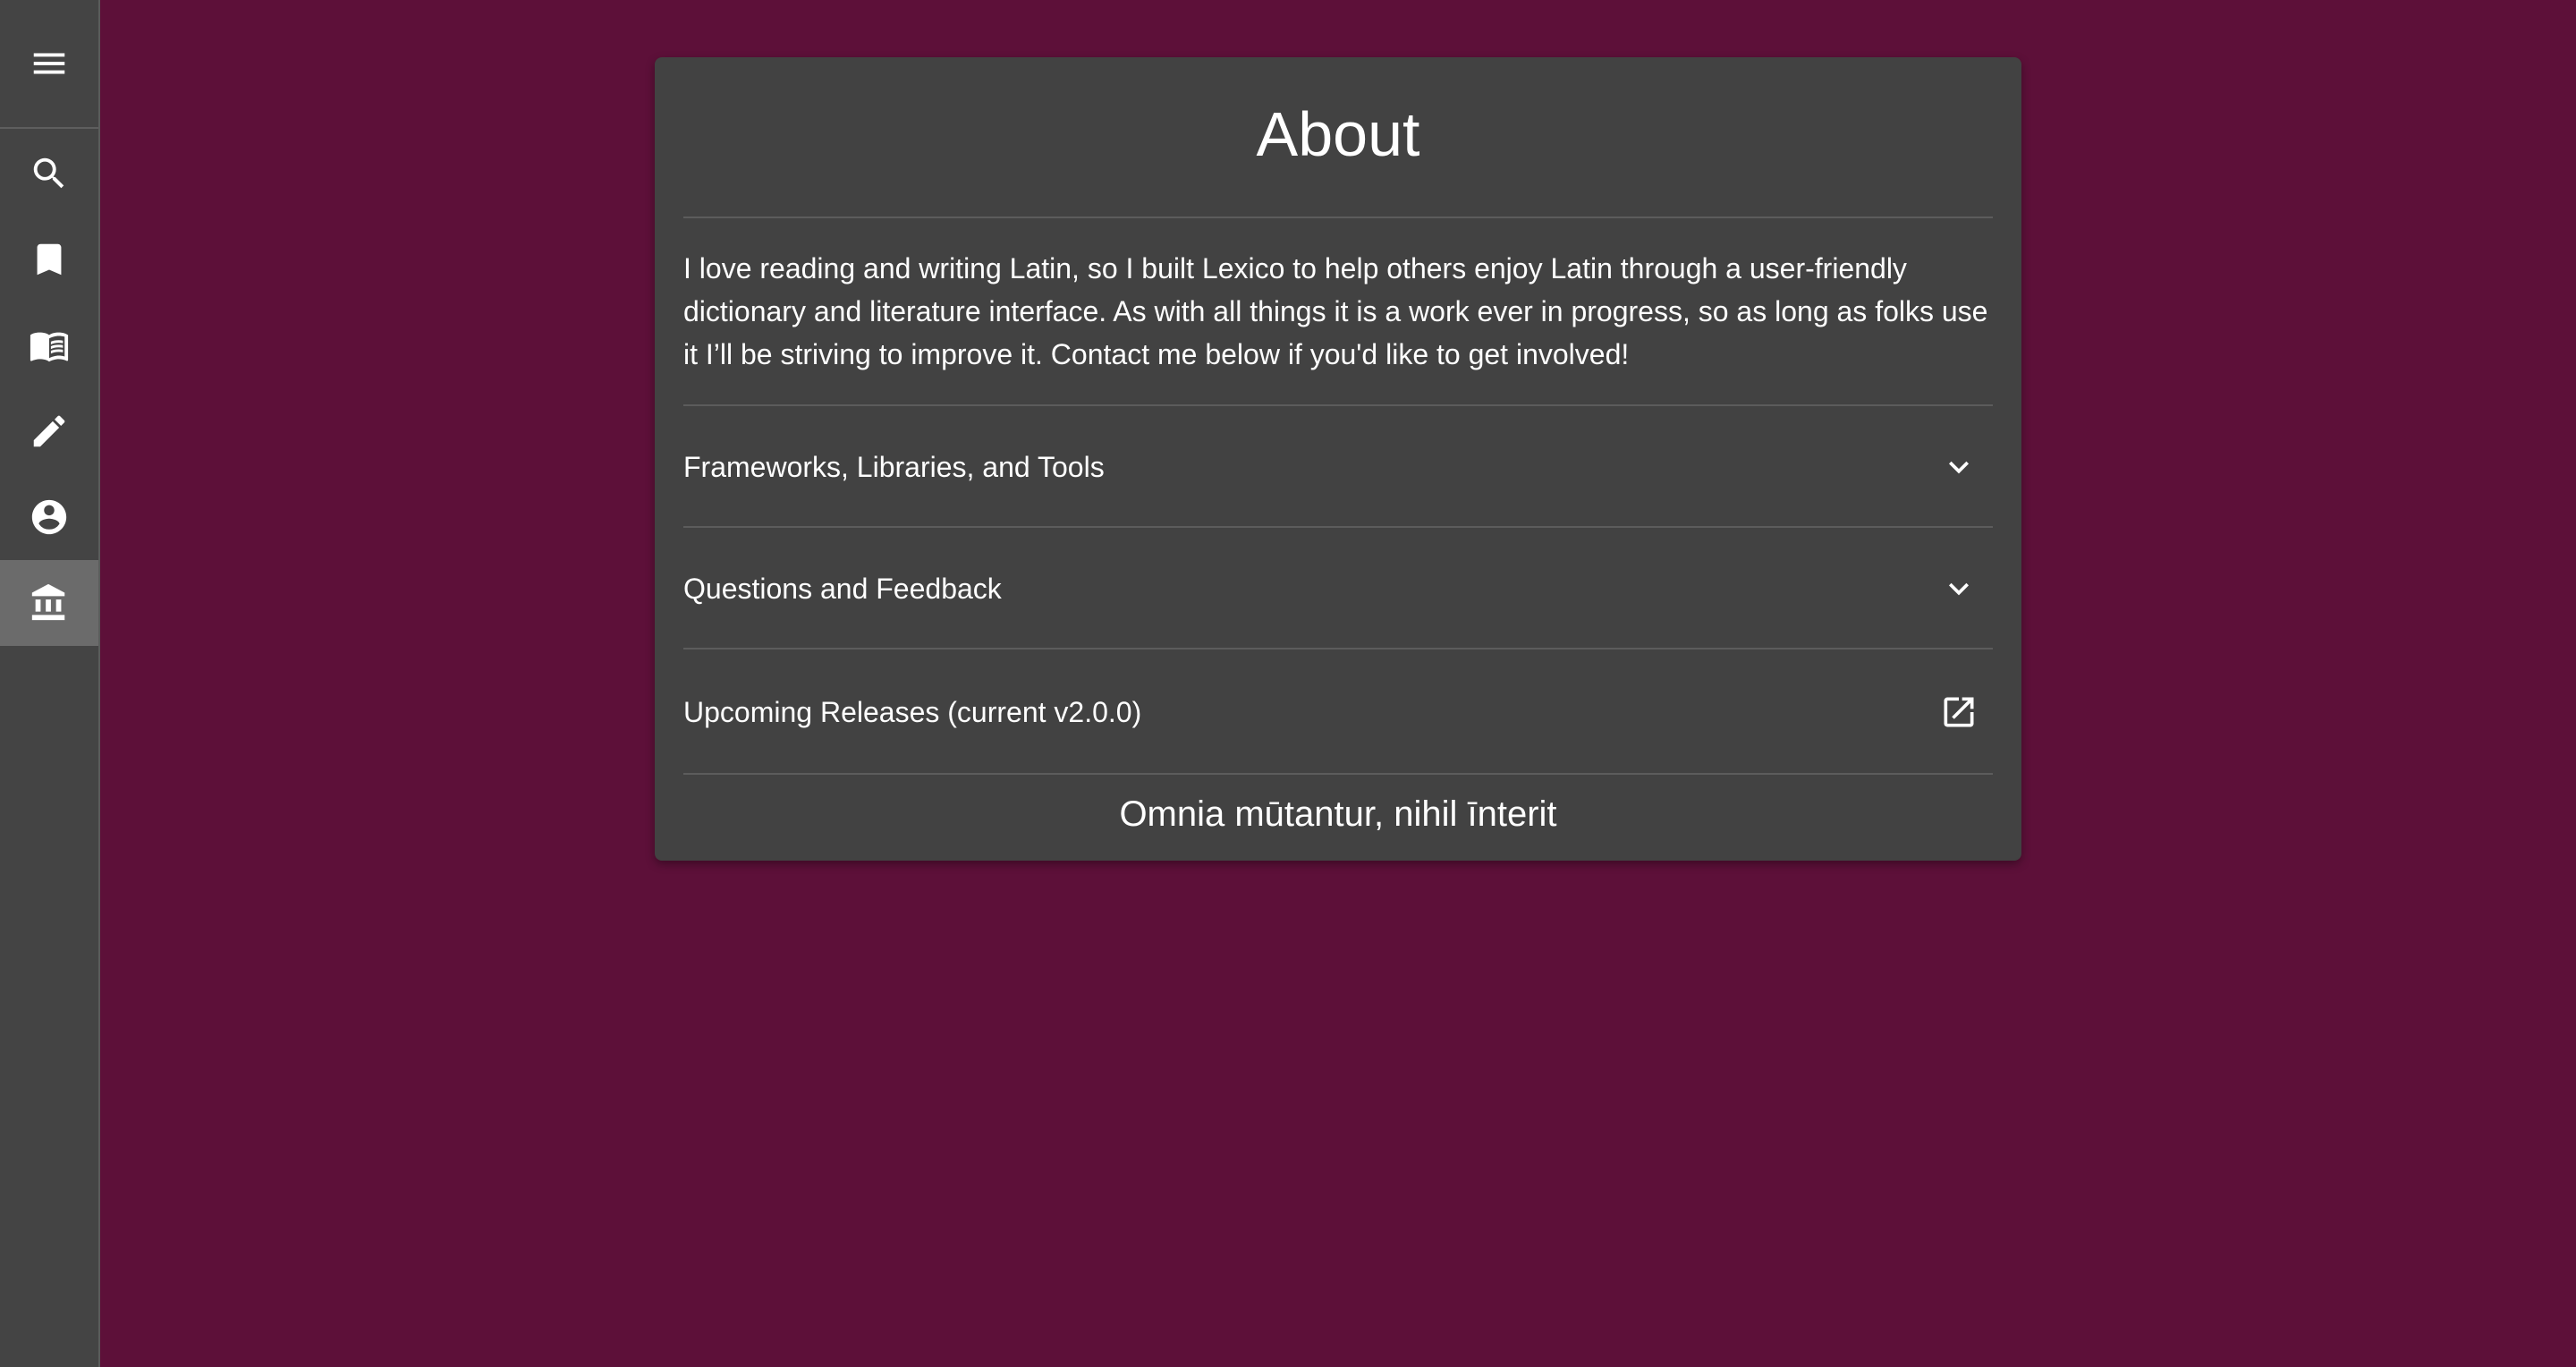 The image size is (2576, 1367). I want to click on sidebar-item-about, so click(49, 603).